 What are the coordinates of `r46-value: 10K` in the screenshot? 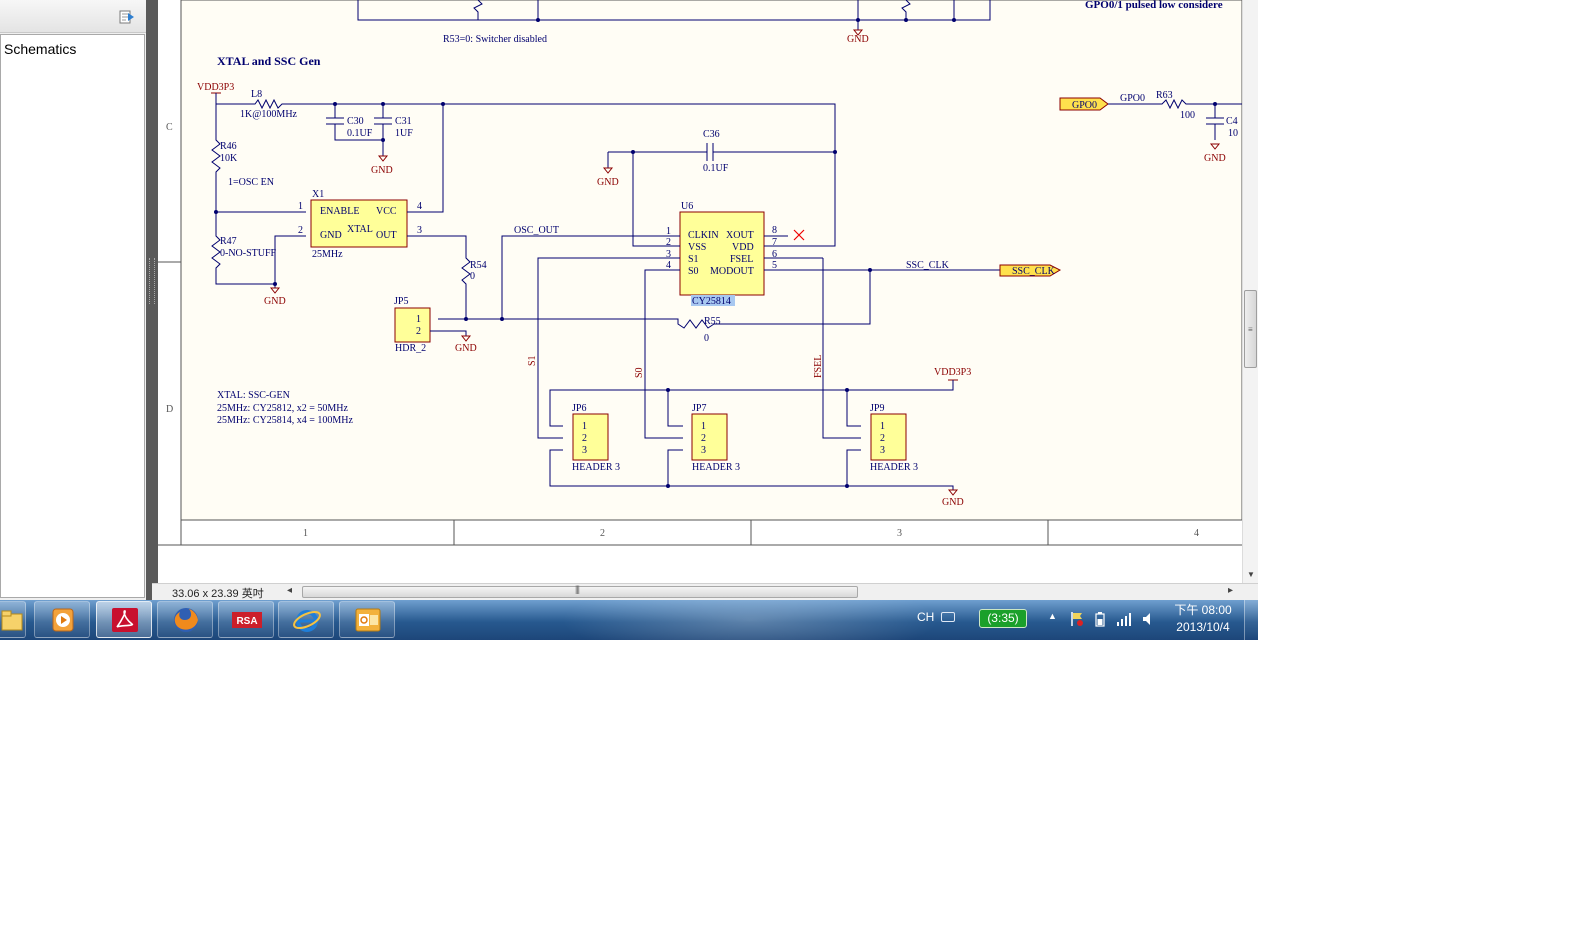 It's located at (229, 158).